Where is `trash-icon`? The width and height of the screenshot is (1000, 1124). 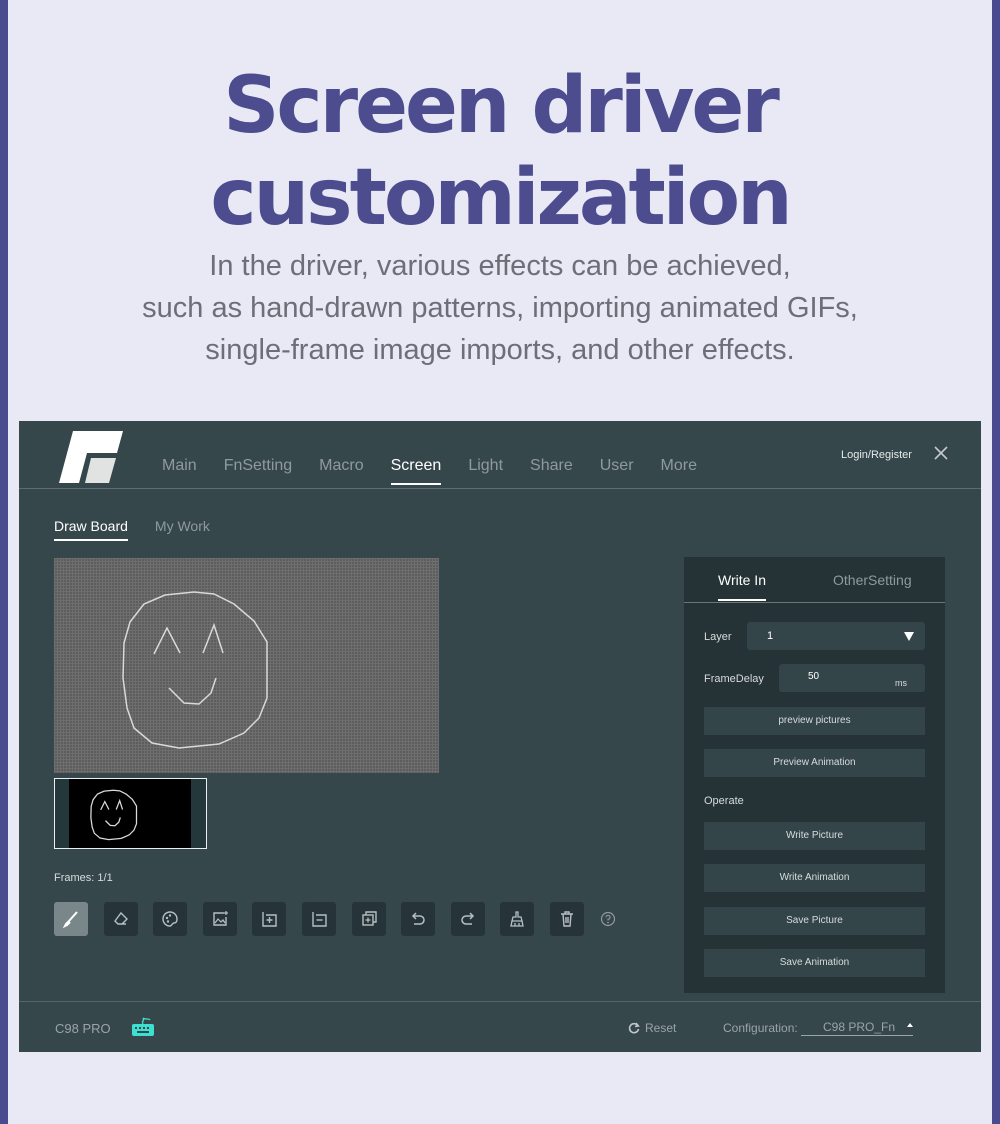
trash-icon is located at coordinates (566, 919).